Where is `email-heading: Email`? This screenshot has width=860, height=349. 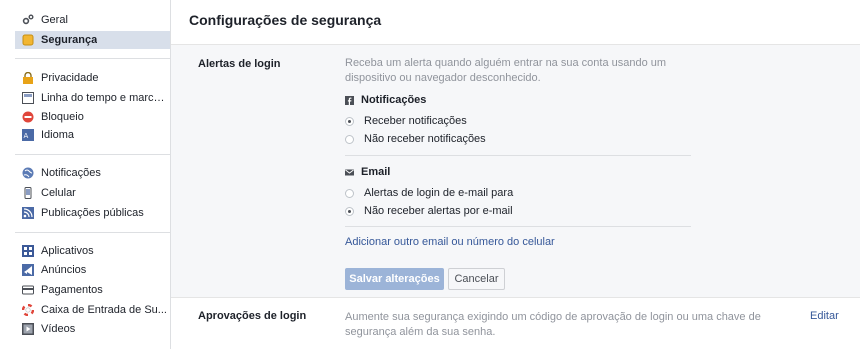 email-heading: Email is located at coordinates (367, 172).